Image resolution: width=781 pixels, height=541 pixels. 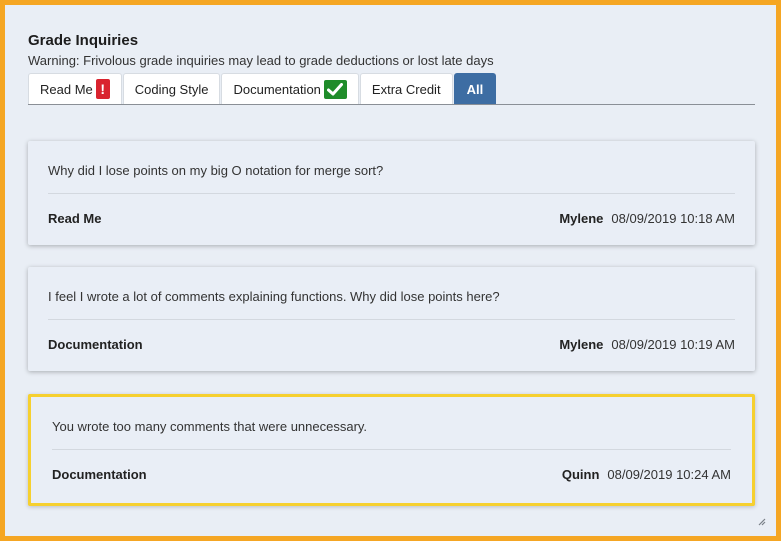 I want to click on tab-label: Read Me, so click(x=66, y=89).